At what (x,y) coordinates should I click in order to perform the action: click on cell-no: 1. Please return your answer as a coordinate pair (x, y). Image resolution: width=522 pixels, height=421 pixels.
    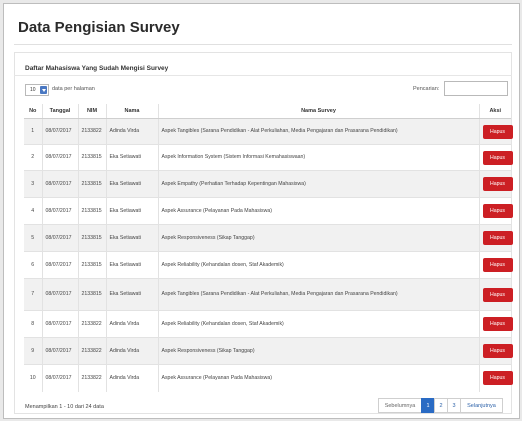
    Looking at the image, I should click on (33, 131).